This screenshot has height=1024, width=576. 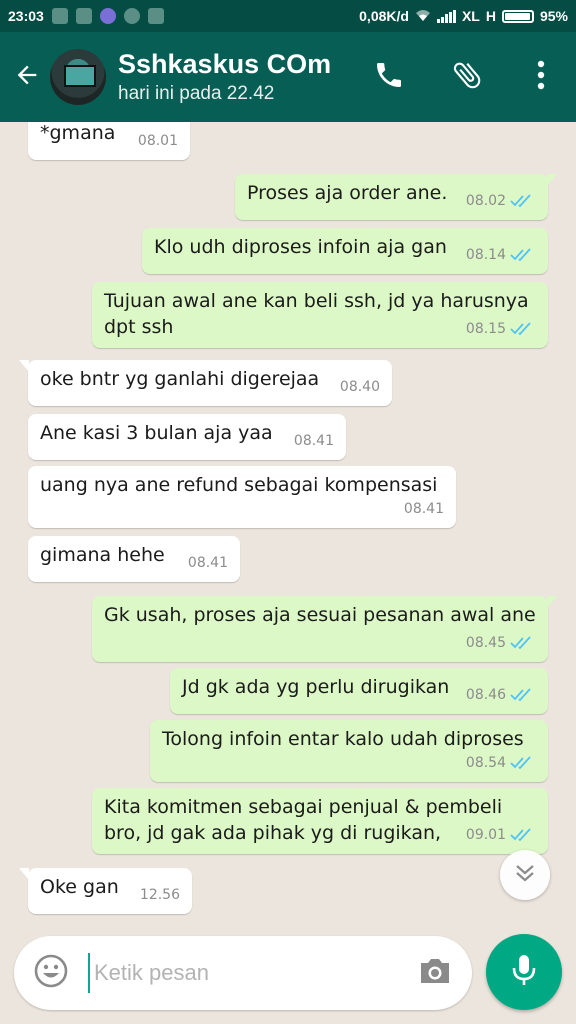 I want to click on network-speed: 0,08K/d, so click(x=384, y=16).